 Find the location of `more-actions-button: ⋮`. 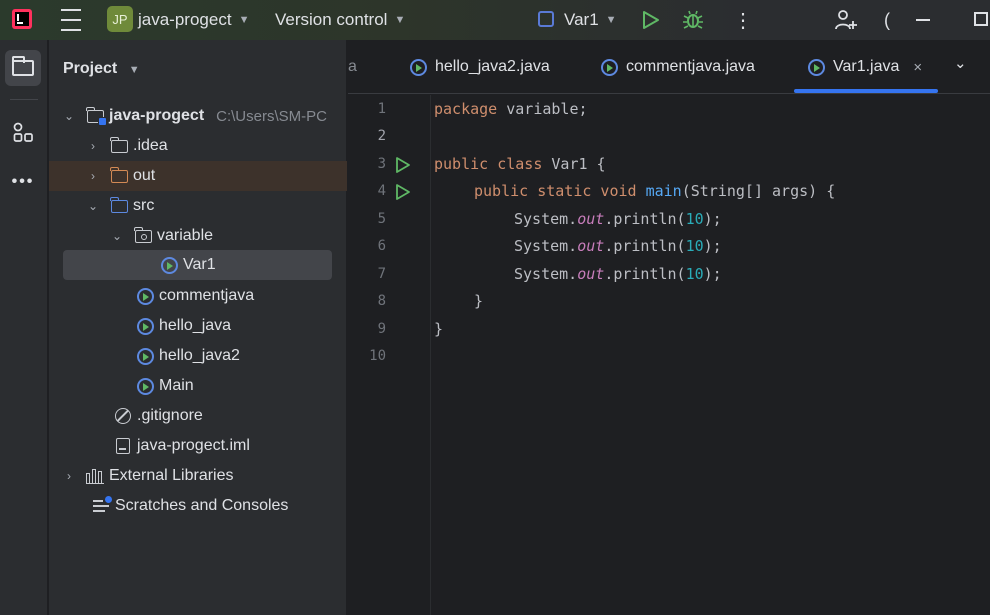

more-actions-button: ⋮ is located at coordinates (743, 20).